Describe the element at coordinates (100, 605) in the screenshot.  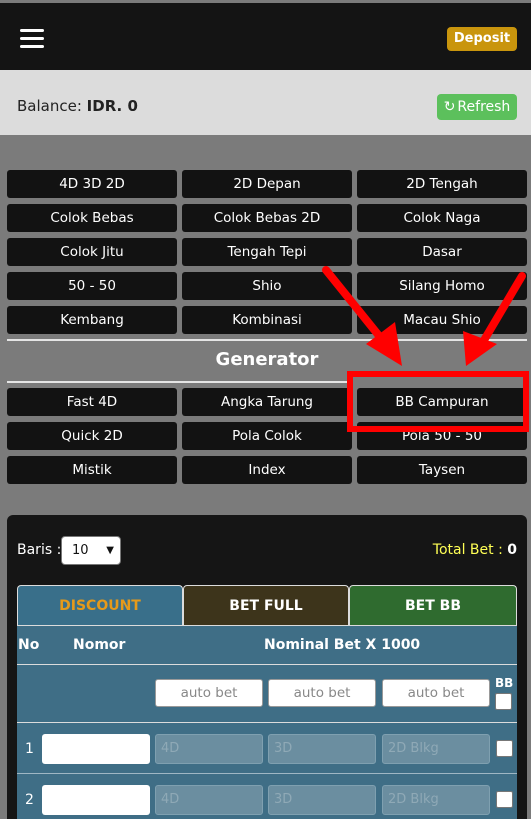
I see `tab-discount: DISCOUNT` at that location.